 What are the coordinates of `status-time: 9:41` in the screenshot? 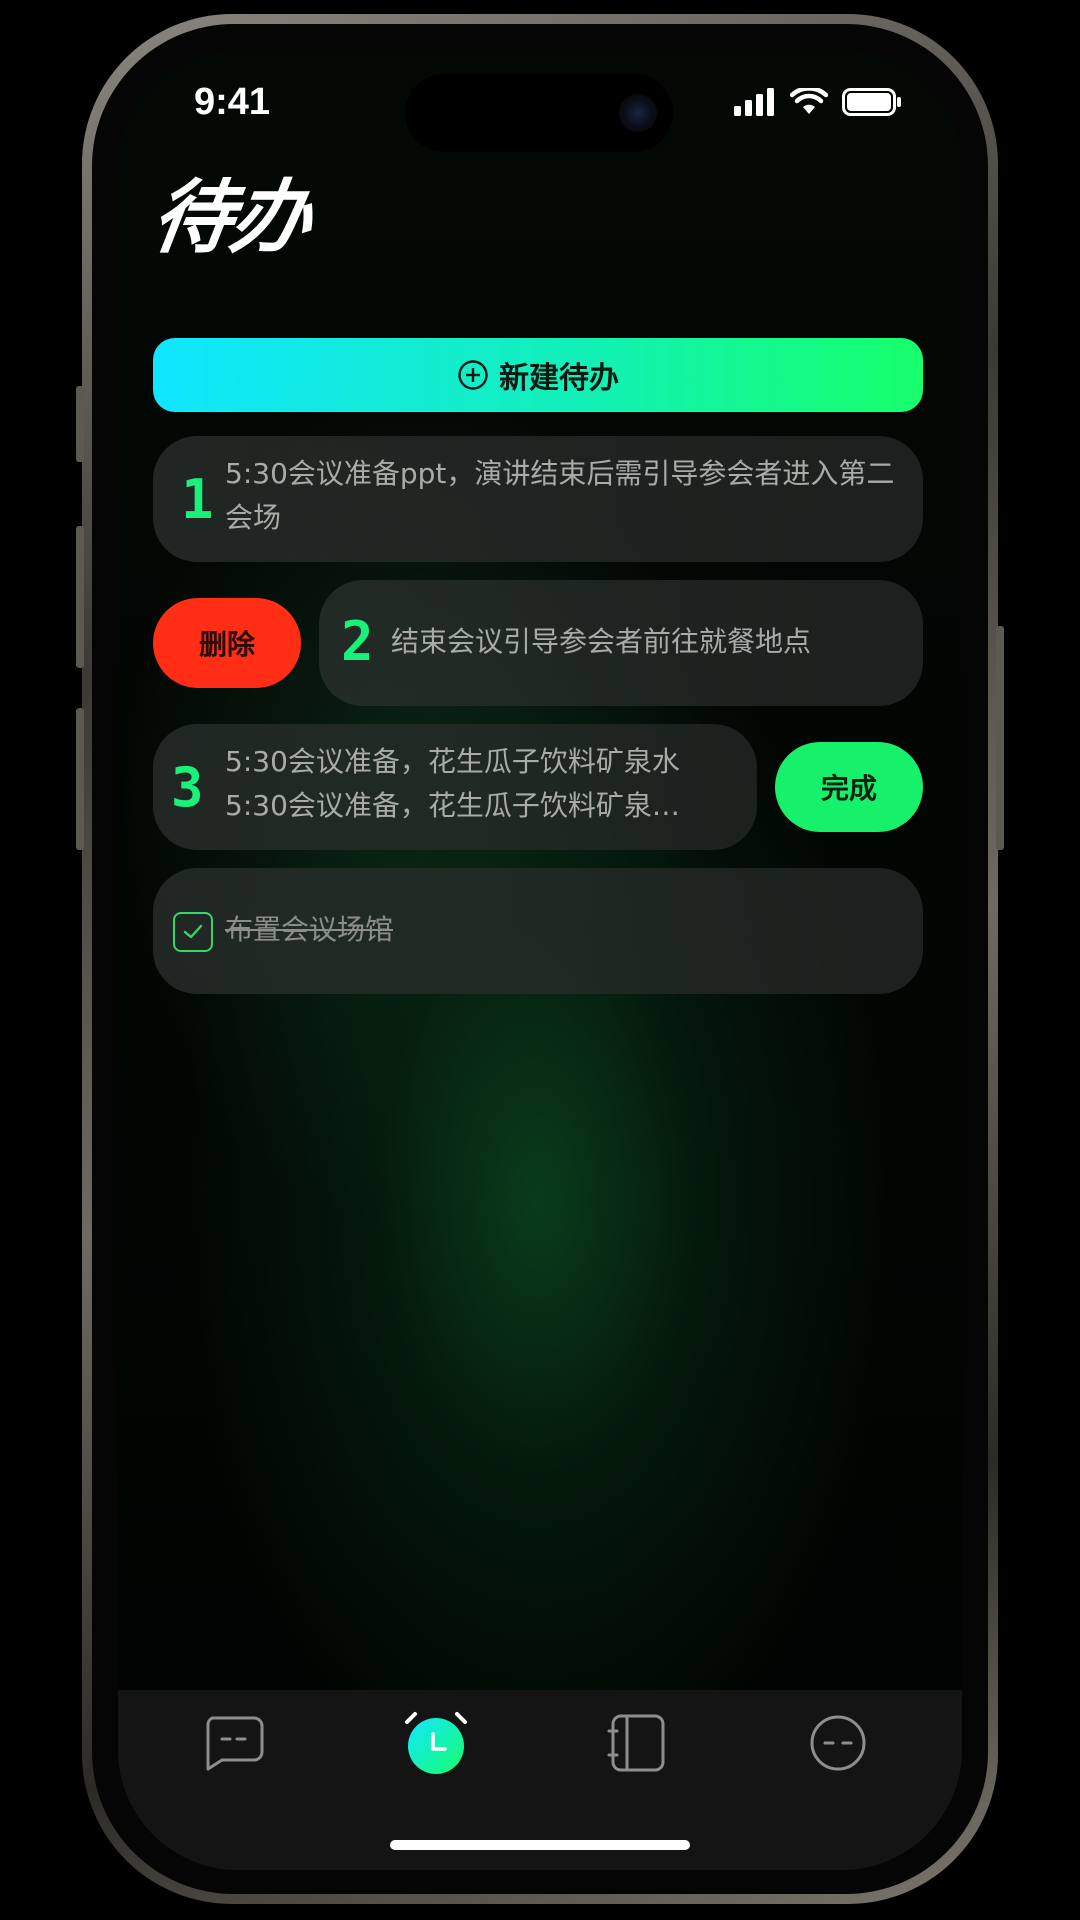 It's located at (232, 102).